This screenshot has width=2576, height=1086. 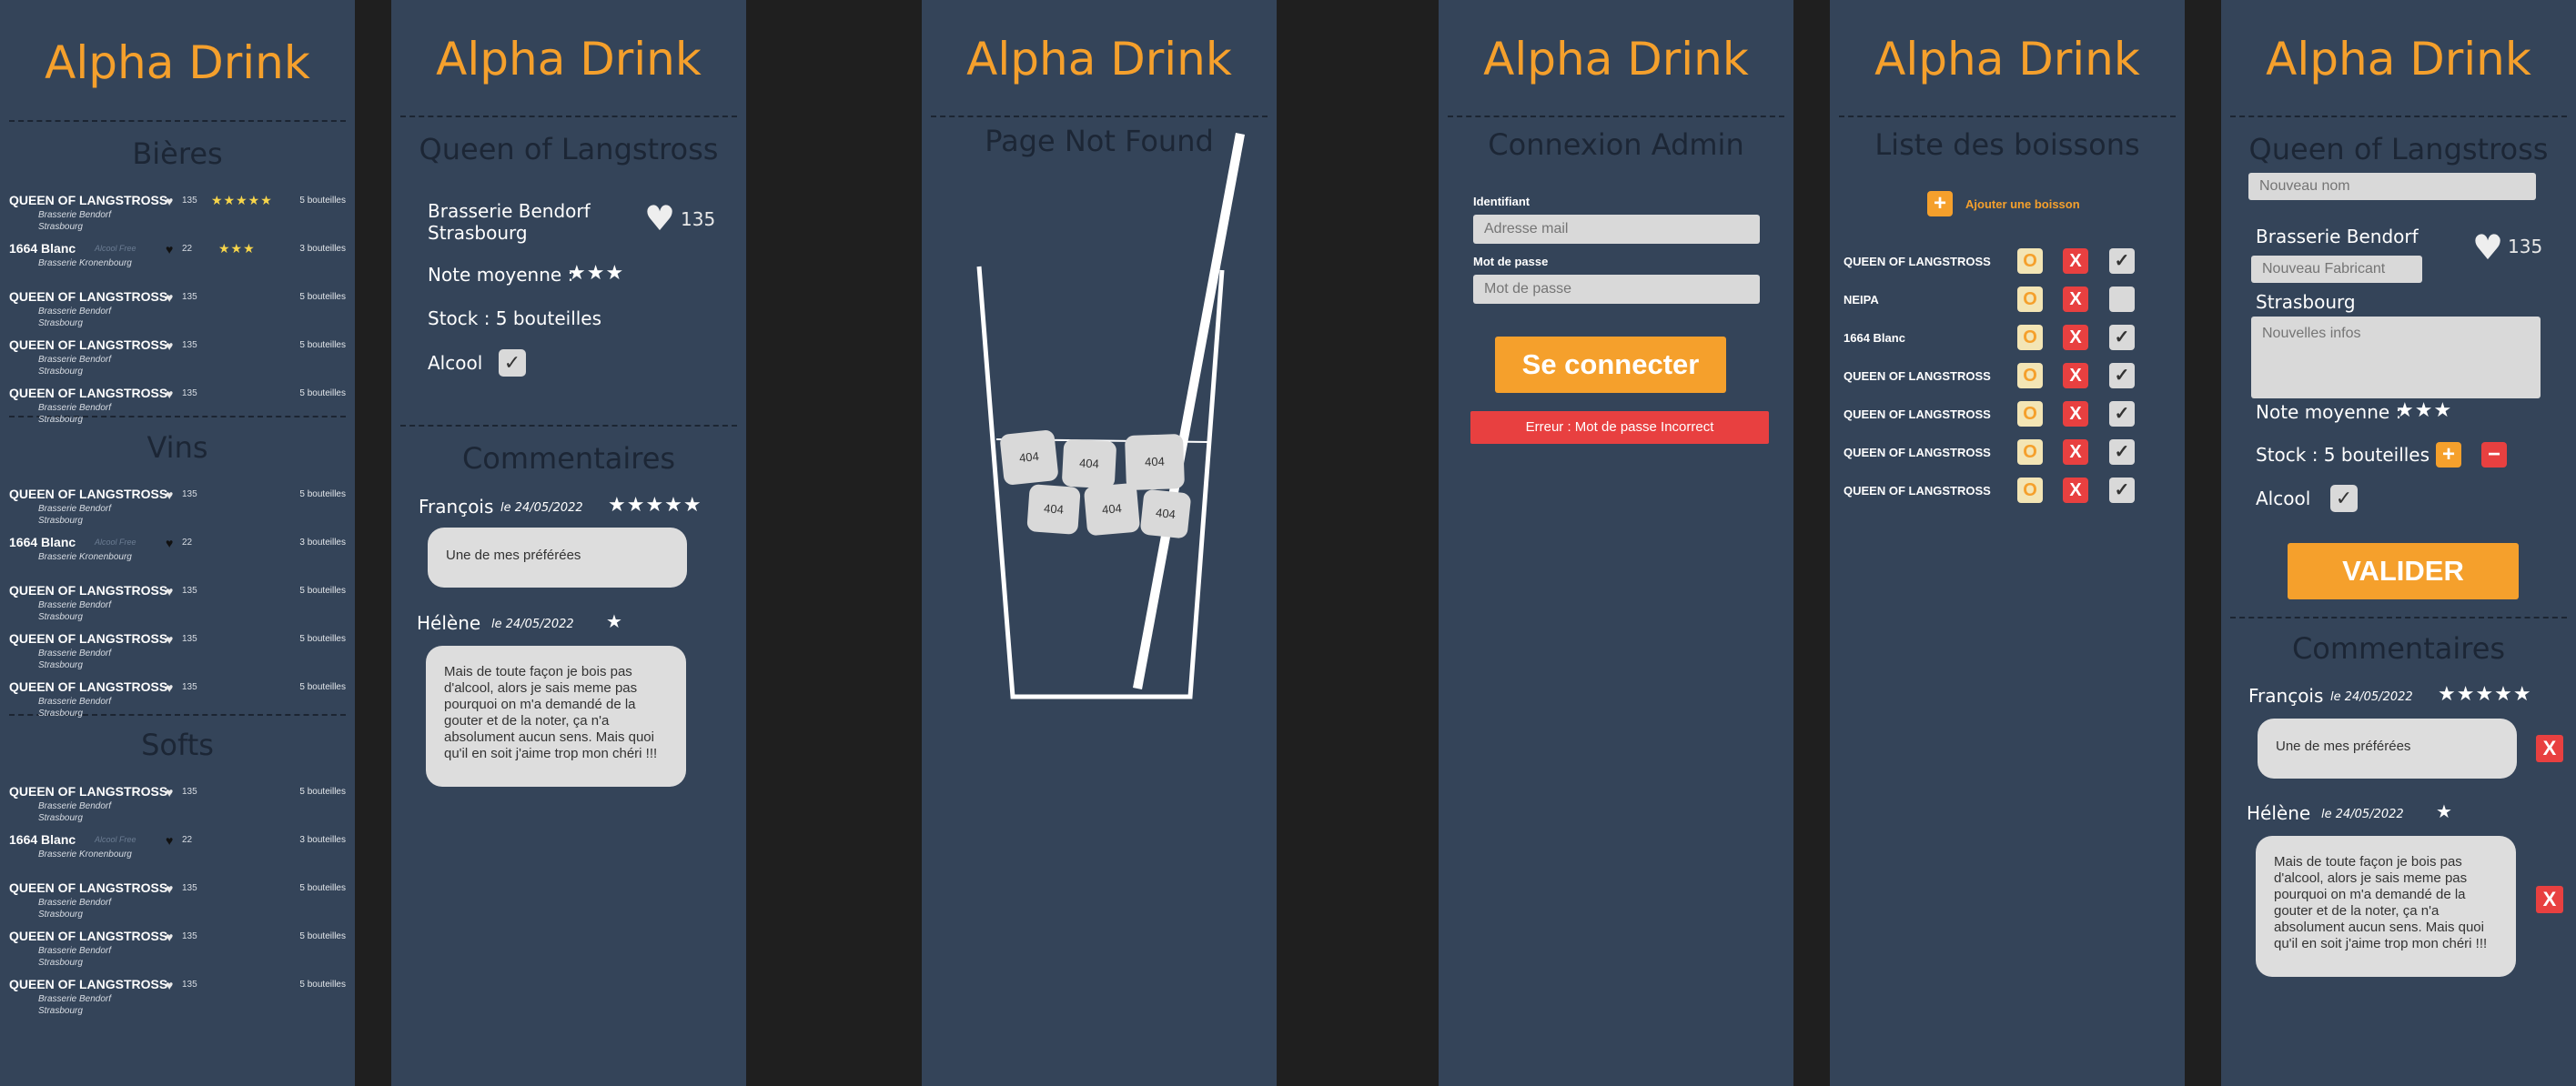 What do you see at coordinates (2396, 358) in the screenshot?
I see `info-textarea` at bounding box center [2396, 358].